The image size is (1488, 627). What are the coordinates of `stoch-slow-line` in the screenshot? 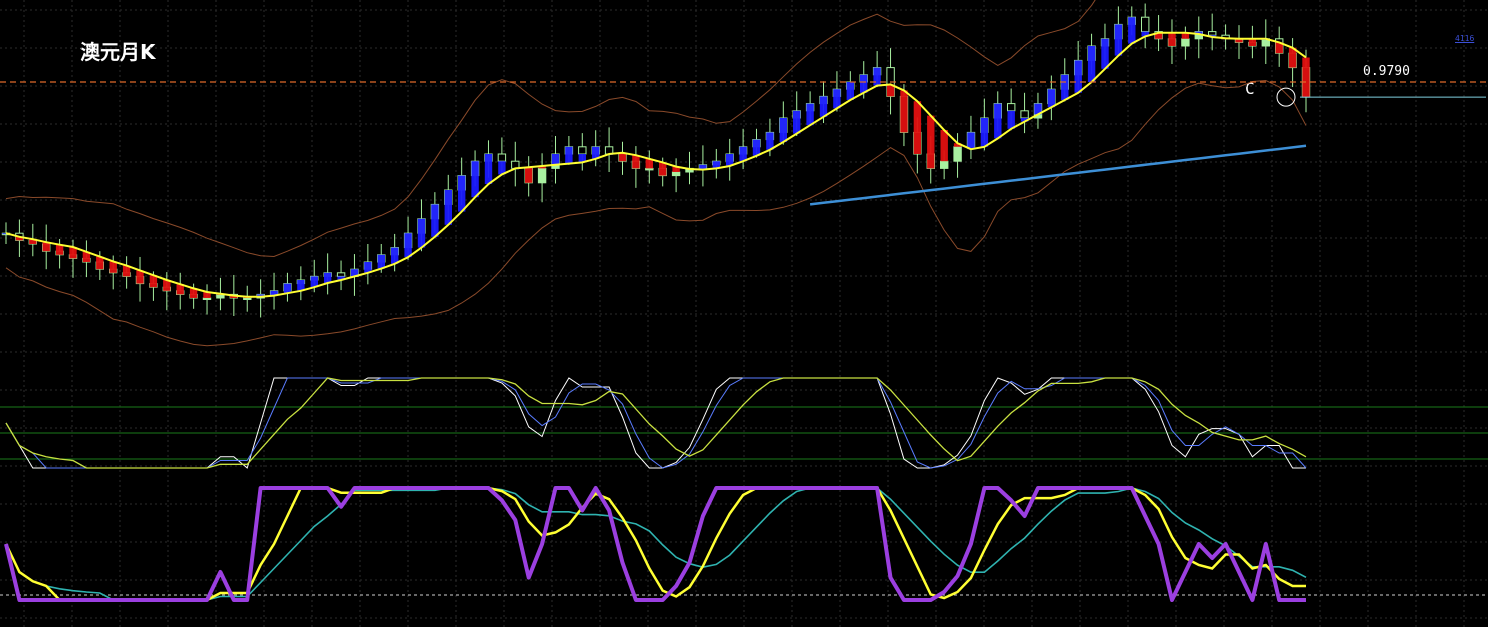 It's located at (656, 423).